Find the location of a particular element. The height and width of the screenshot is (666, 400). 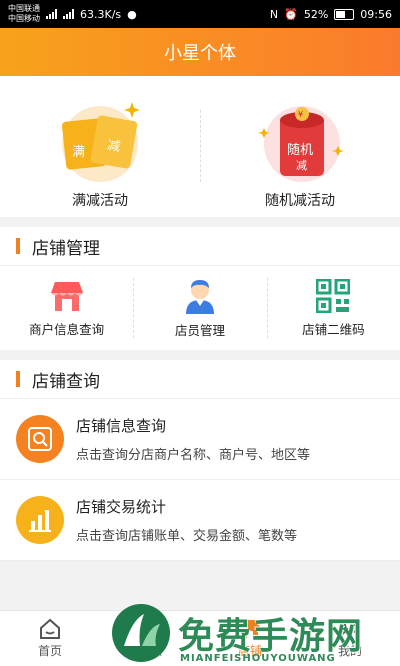

carrier-info: 中国联通 中国移动 is located at coordinates (24, 14).